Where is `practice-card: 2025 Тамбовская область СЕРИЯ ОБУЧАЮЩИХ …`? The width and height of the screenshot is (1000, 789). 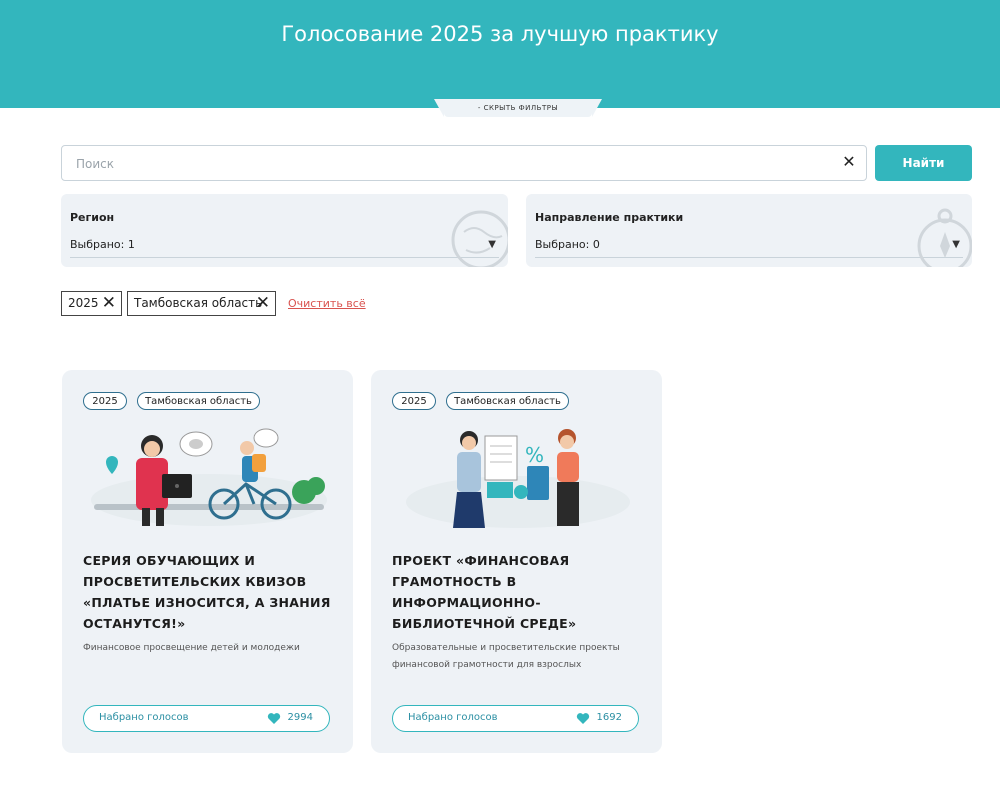
practice-card: 2025 Тамбовская область СЕРИЯ ОБУЧАЮЩИХ … is located at coordinates (207, 561).